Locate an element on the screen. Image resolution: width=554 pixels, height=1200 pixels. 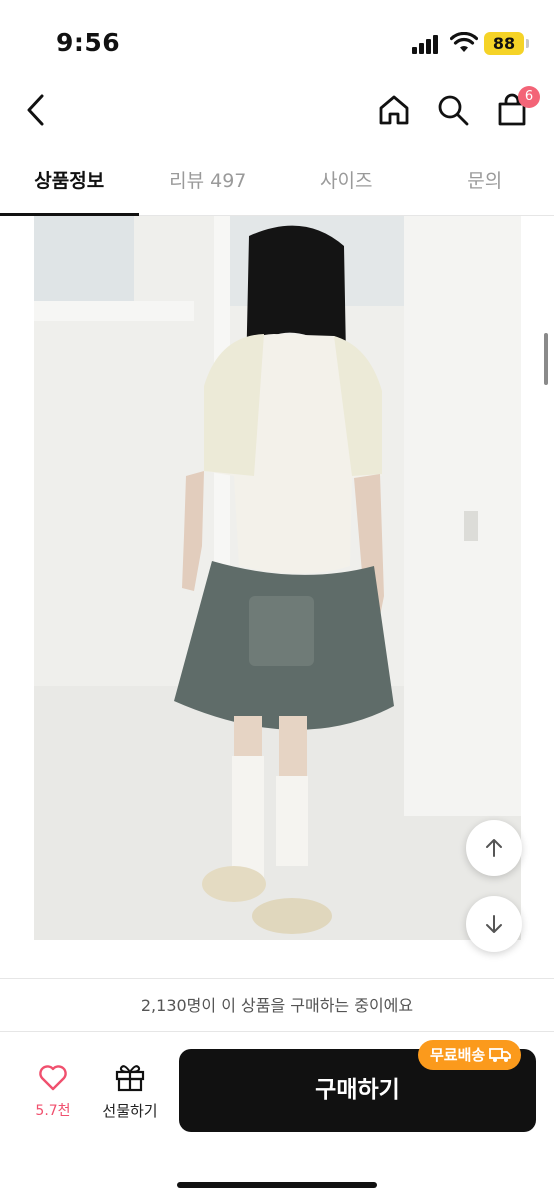
signal-icon is located at coordinates (427, 44).